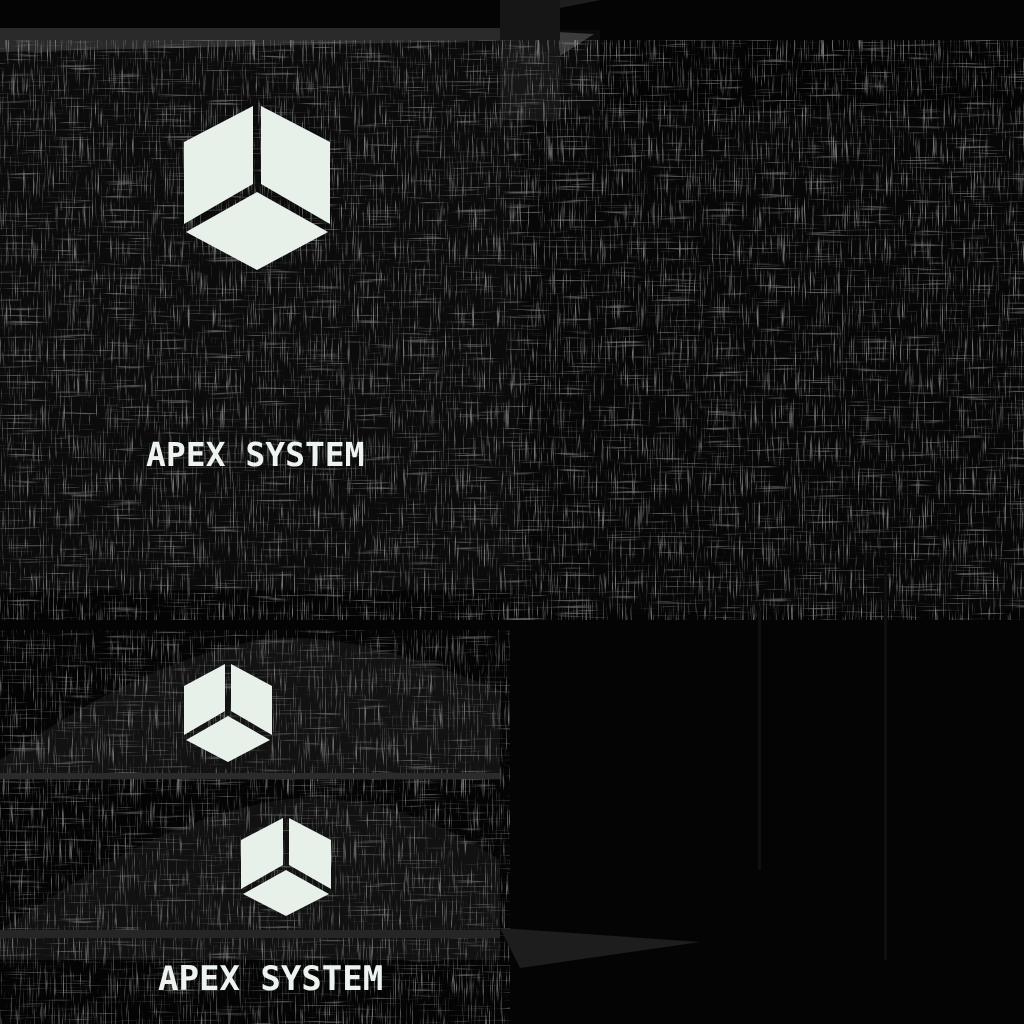 This screenshot has width=1024, height=1024. What do you see at coordinates (271, 979) in the screenshot?
I see `brand-wordmark-secondary: APEX SYSTEM` at bounding box center [271, 979].